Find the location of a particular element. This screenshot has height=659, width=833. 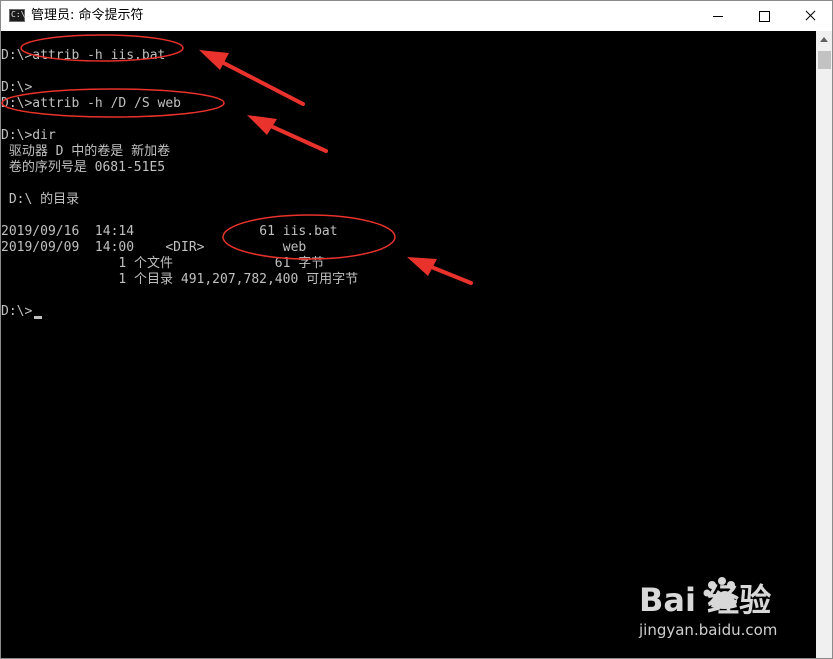

console-line: D:\>attrib -h /D /S web is located at coordinates (91, 103).